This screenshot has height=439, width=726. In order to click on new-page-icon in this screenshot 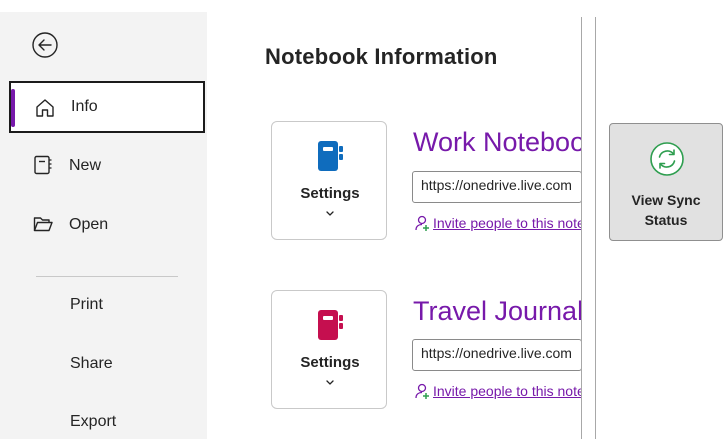, I will do `click(43, 165)`.